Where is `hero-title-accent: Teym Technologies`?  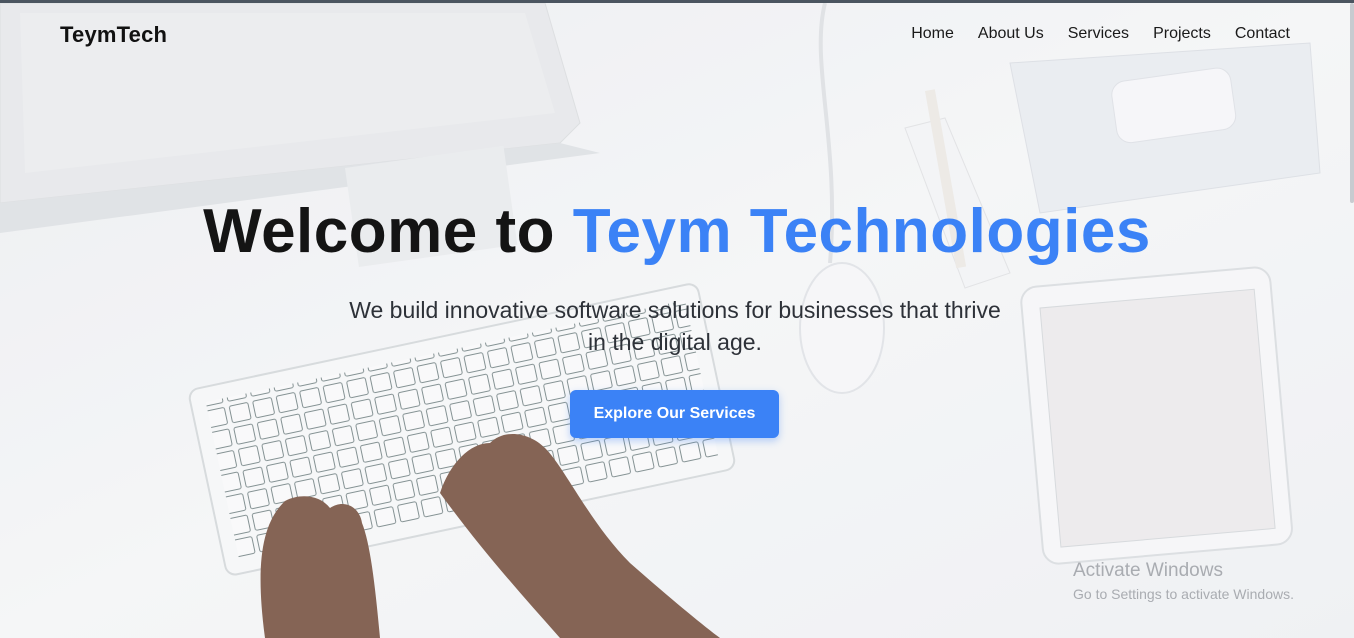 hero-title-accent: Teym Technologies is located at coordinates (861, 231).